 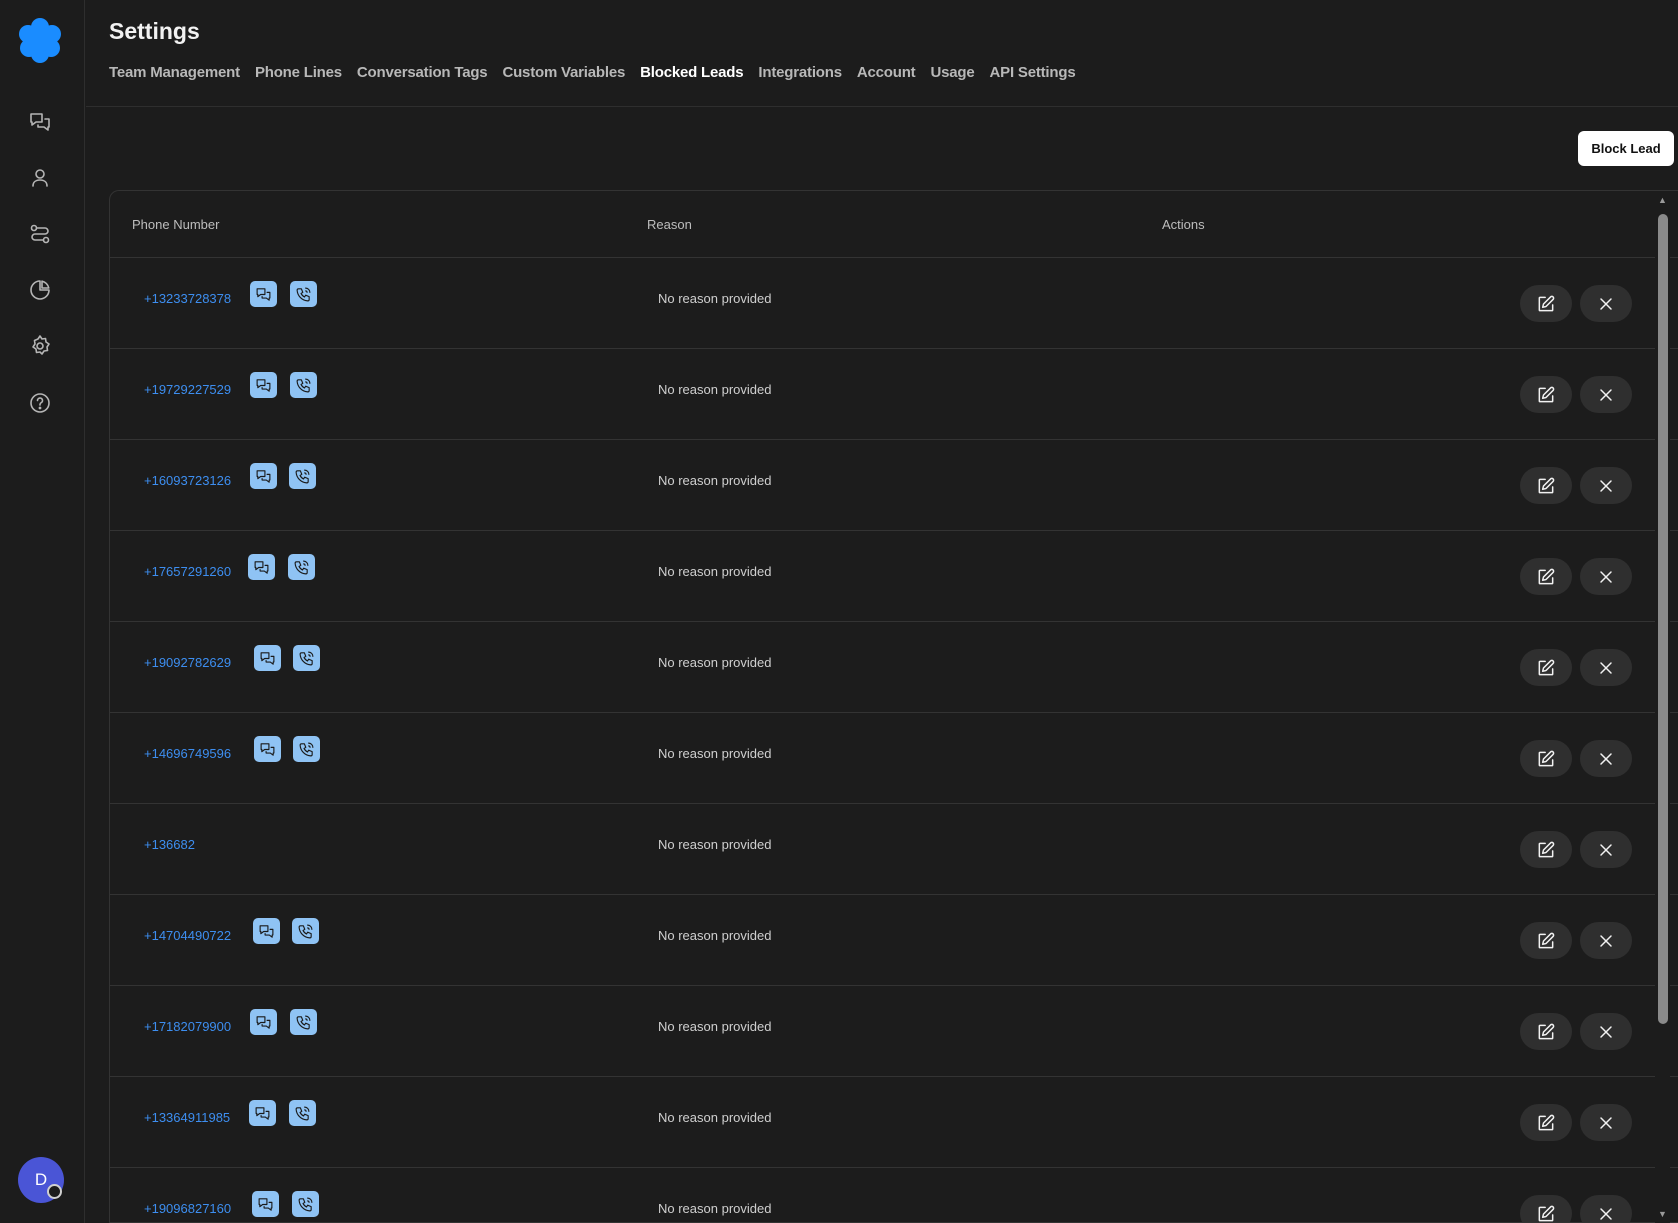 I want to click on phone-number-link: +17182079900, so click(x=187, y=1026).